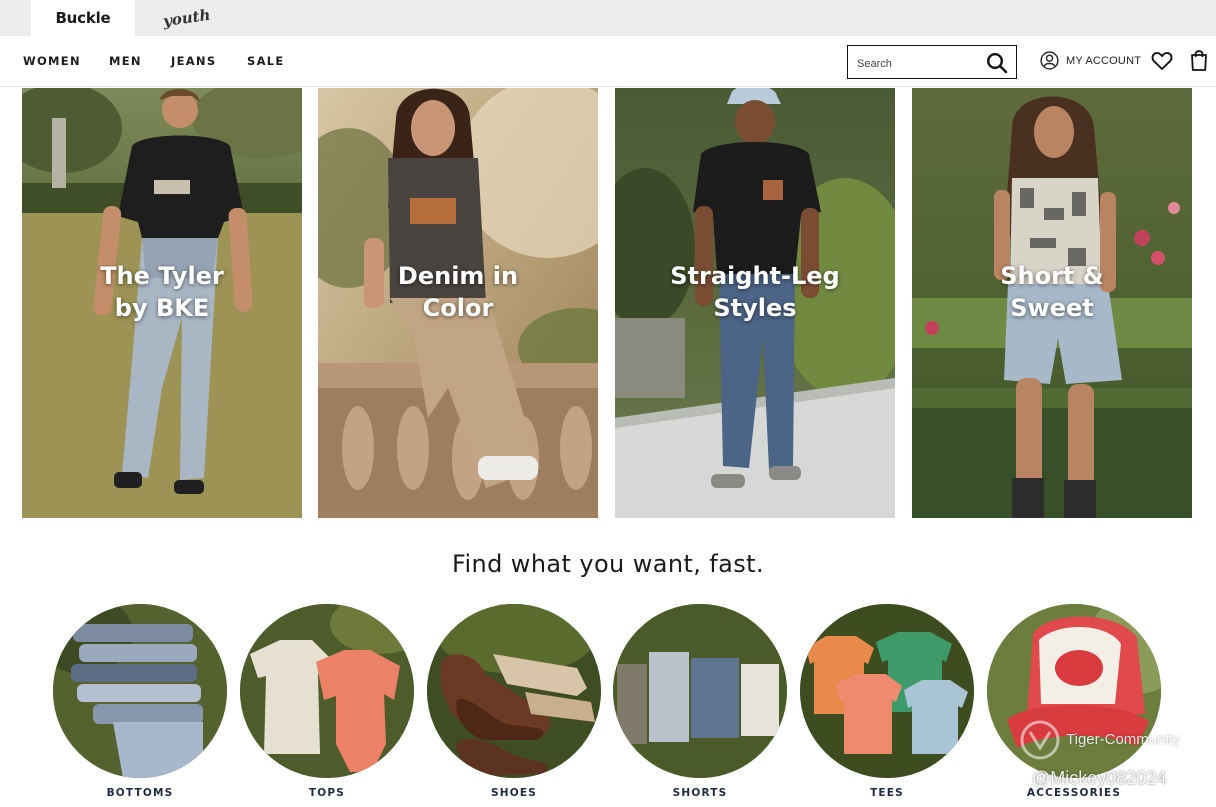 The height and width of the screenshot is (807, 1216). I want to click on main-nav: WOMEN MEN JEANS SALE MY ACCOUNT, so click(608, 61).